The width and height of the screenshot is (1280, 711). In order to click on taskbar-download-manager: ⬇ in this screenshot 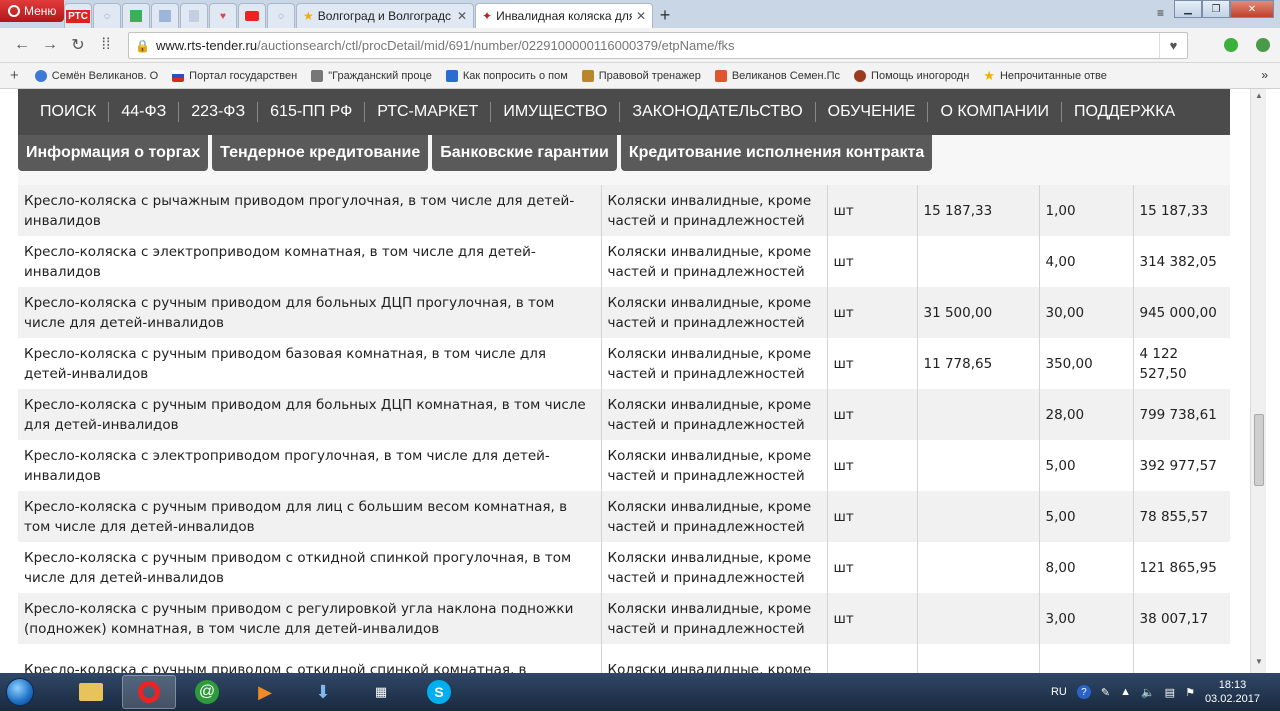, I will do `click(323, 692)`.